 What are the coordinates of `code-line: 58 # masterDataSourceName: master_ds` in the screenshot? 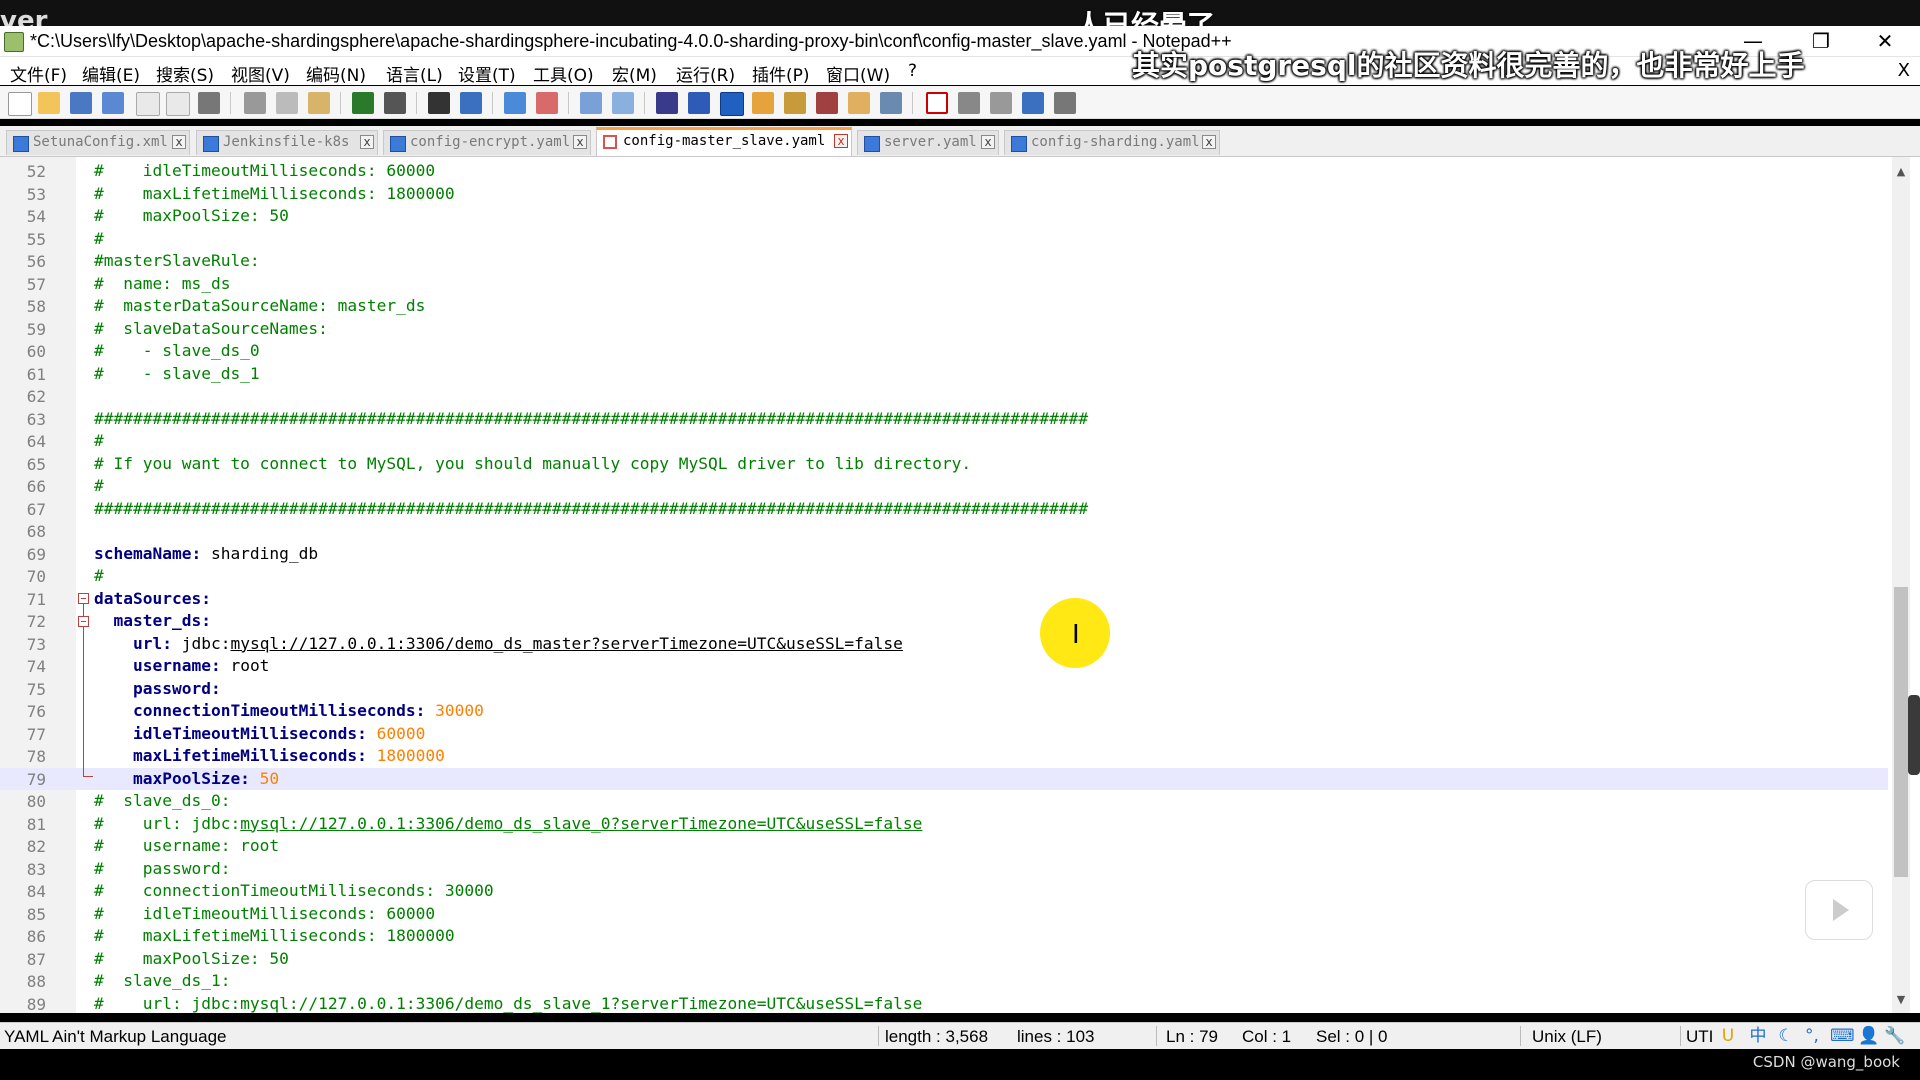 It's located at (944, 306).